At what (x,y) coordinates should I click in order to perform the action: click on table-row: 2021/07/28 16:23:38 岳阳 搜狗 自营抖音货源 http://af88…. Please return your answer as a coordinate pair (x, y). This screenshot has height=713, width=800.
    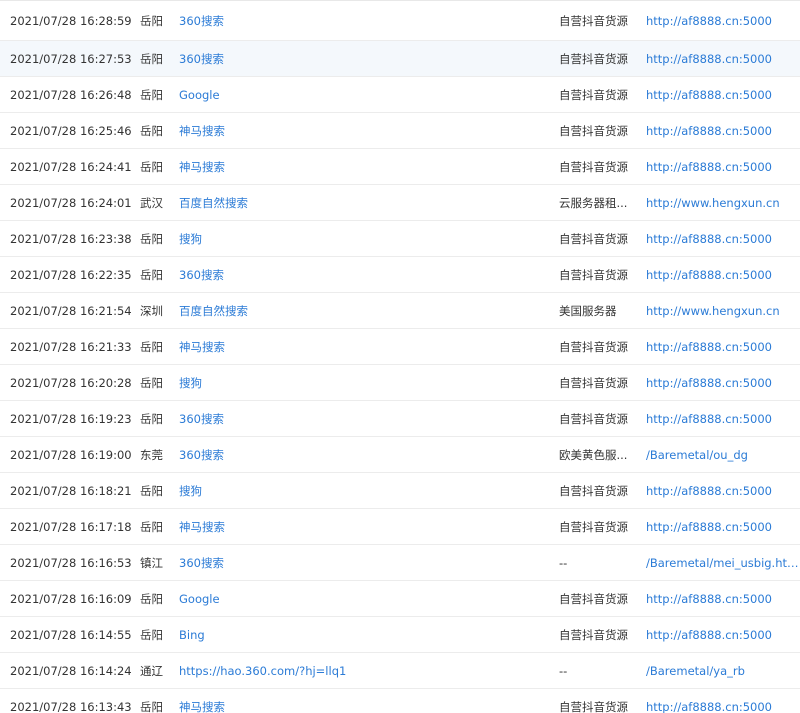
    Looking at the image, I should click on (400, 239).